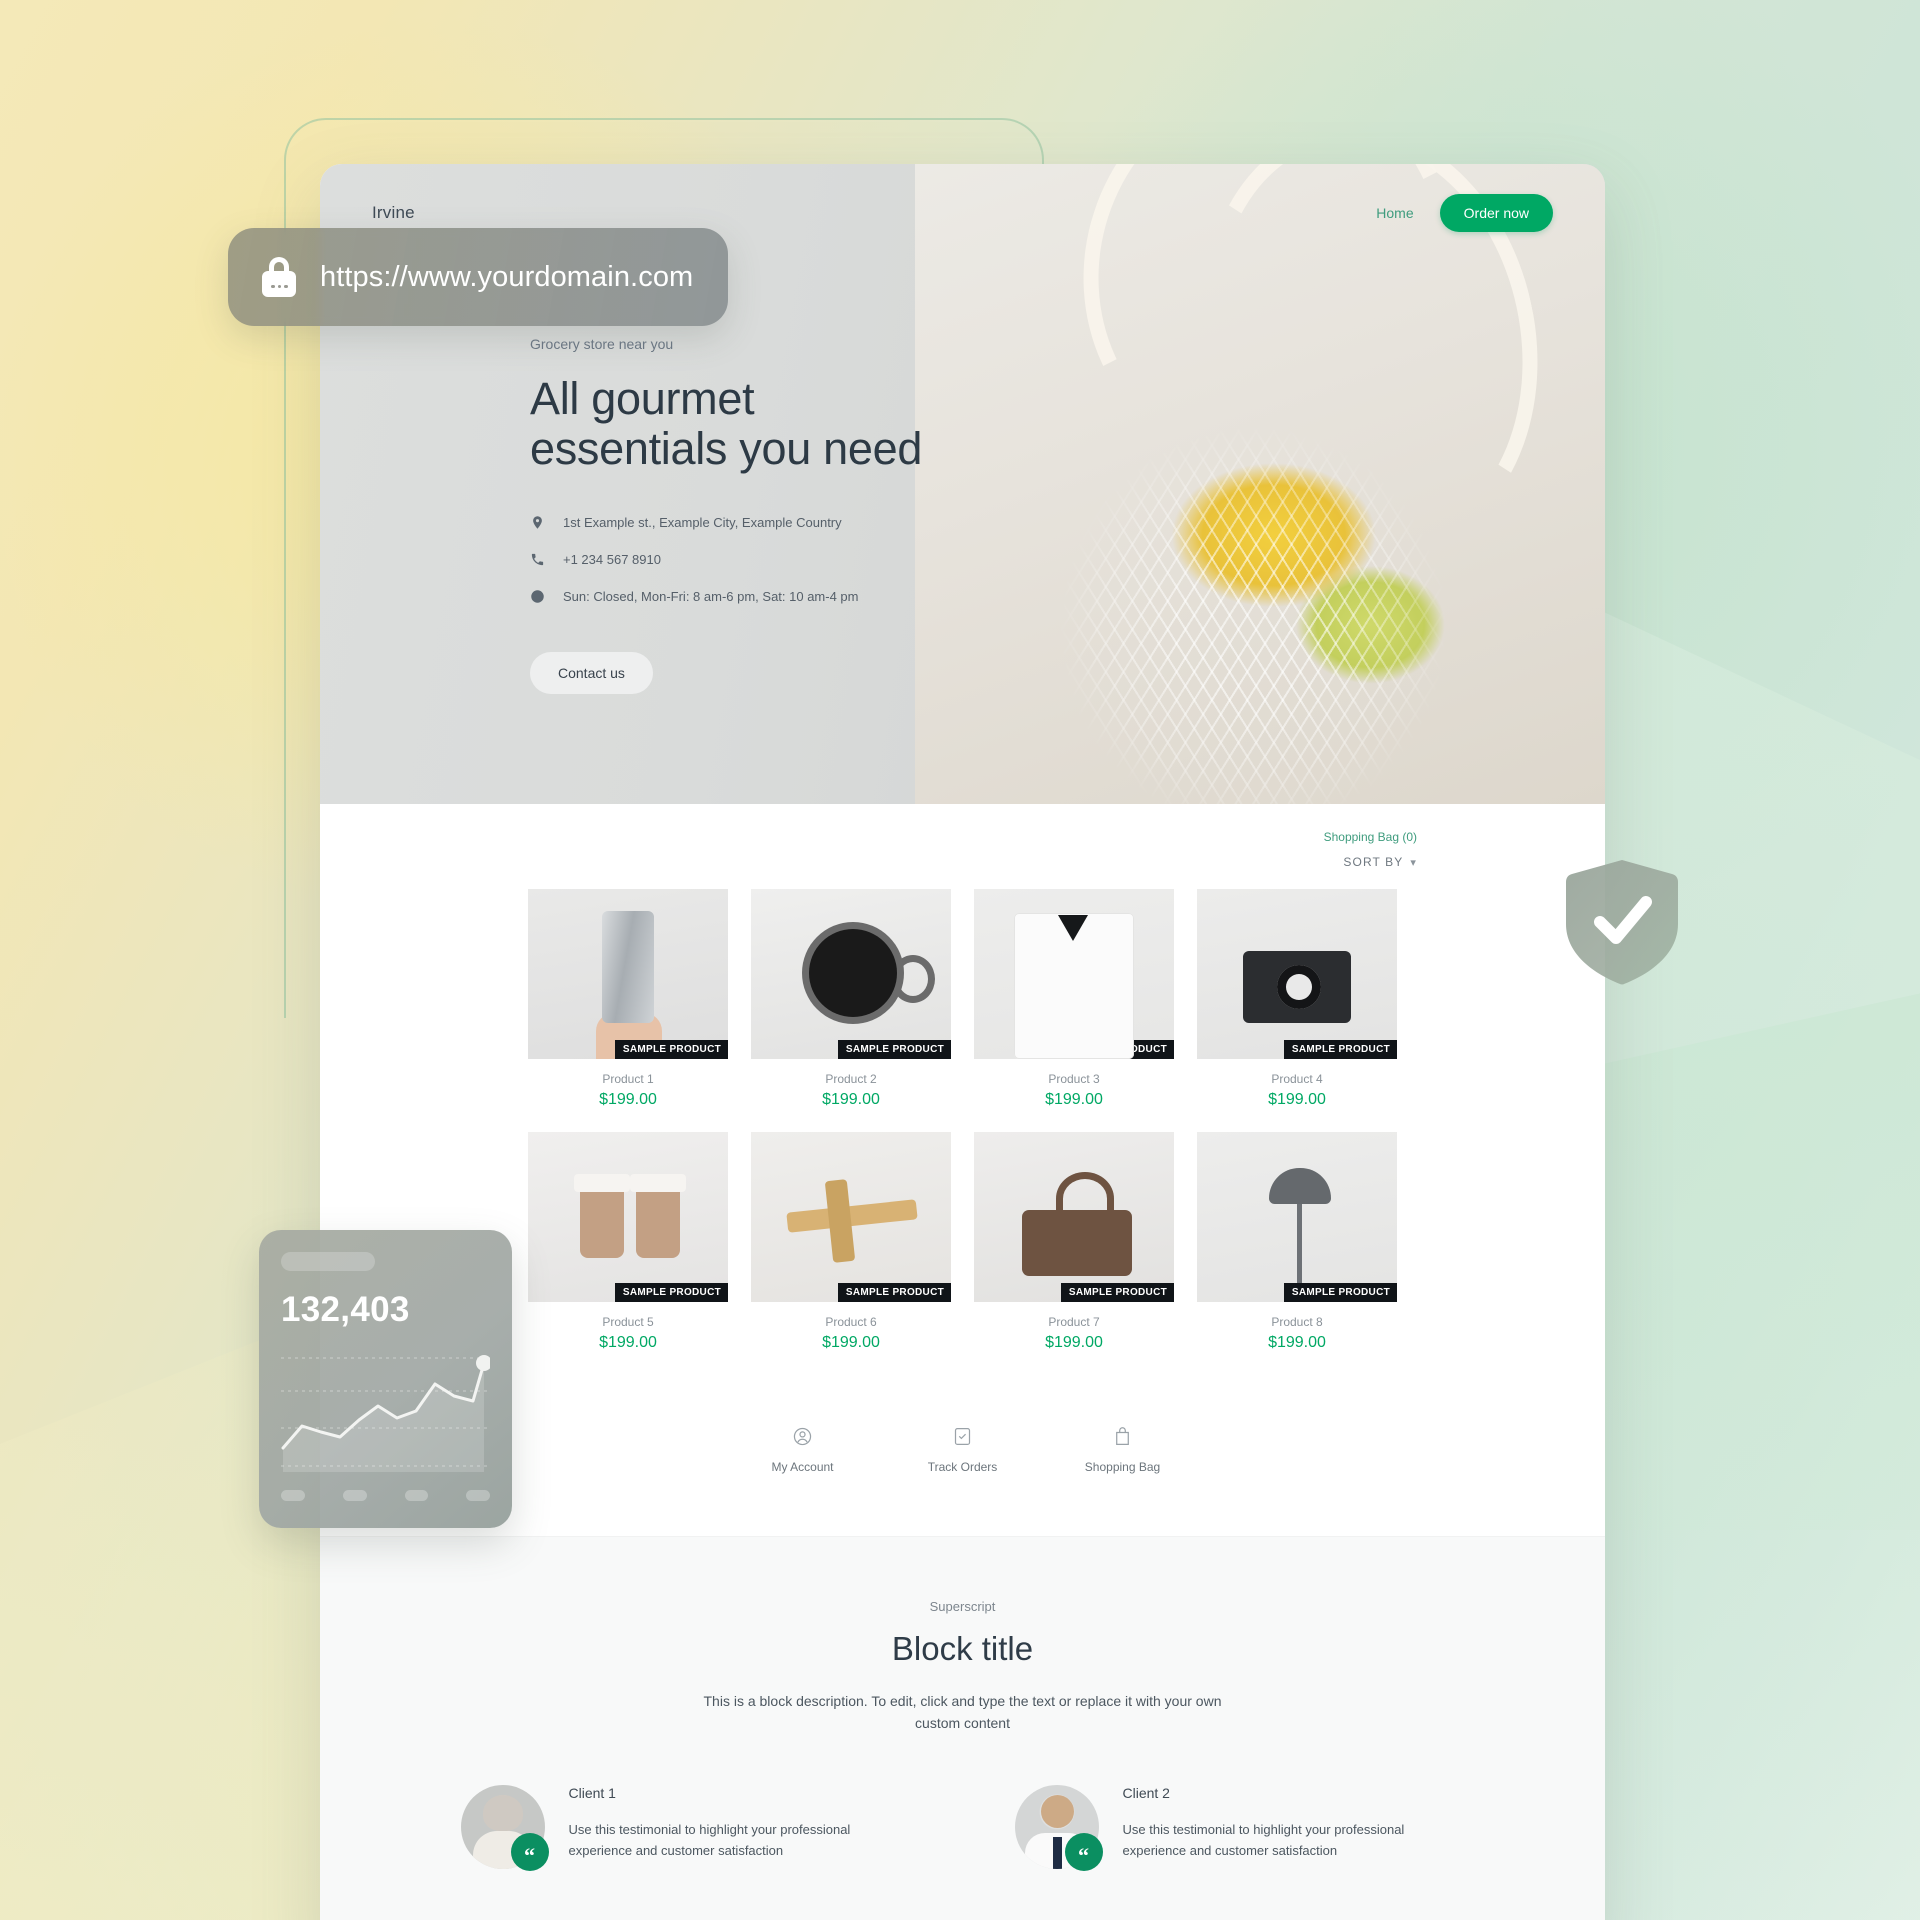 Image resolution: width=1920 pixels, height=1920 pixels. I want to click on phone-icon, so click(537, 559).